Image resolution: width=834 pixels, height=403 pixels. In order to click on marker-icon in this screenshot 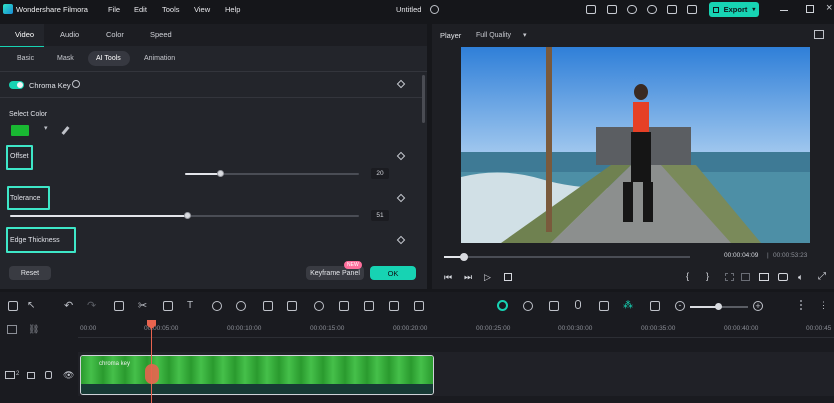, I will do `click(554, 306)`.